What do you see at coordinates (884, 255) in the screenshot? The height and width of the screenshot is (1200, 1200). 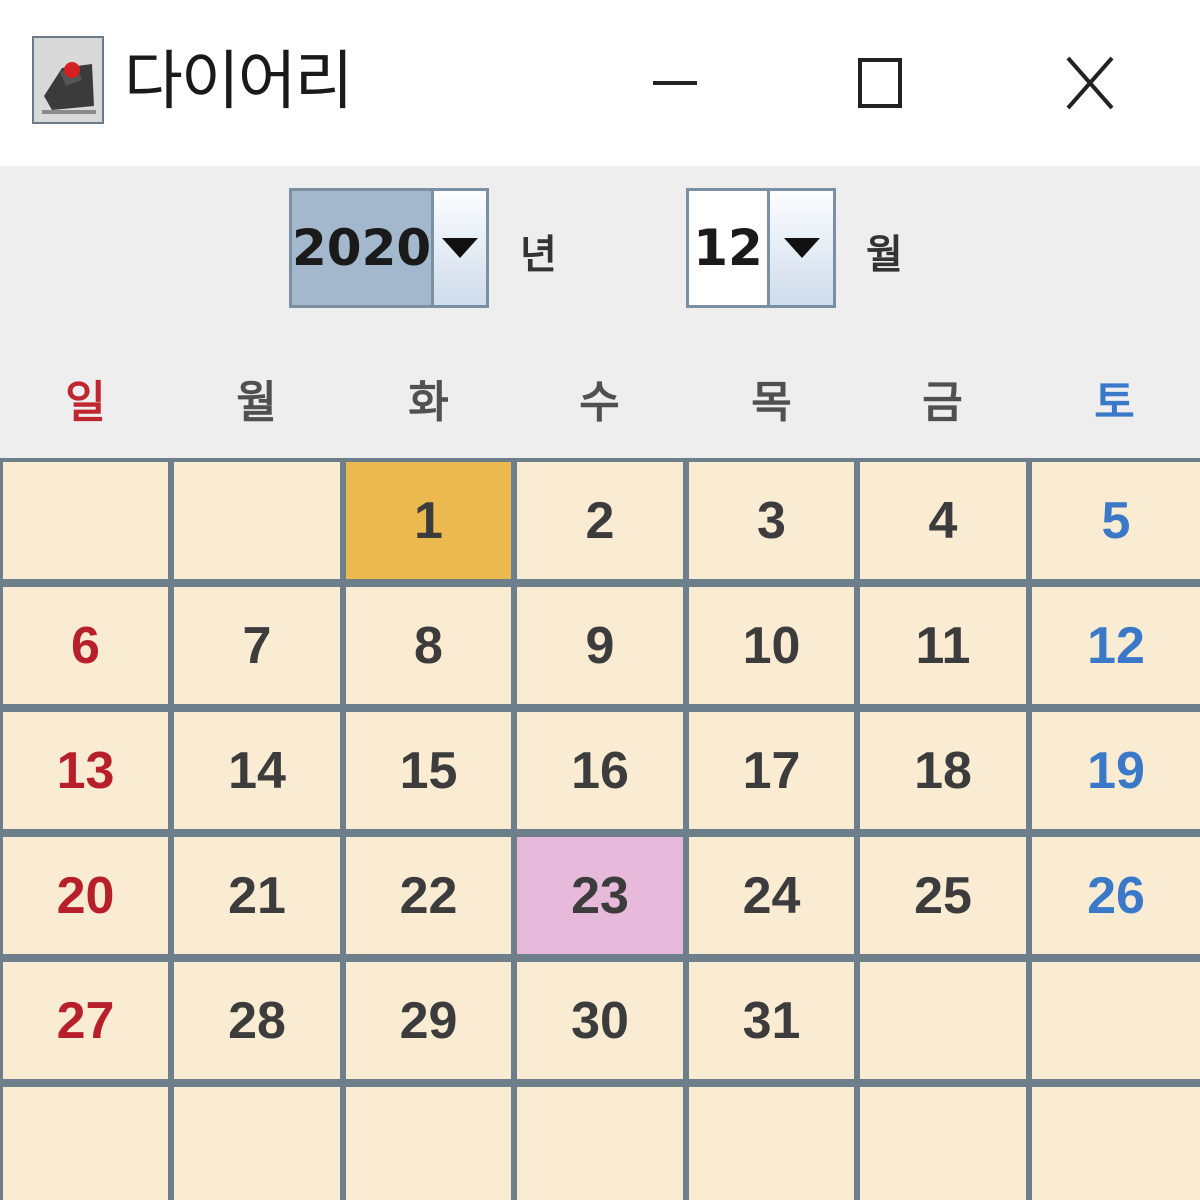 I see `month-unit-label: 월` at bounding box center [884, 255].